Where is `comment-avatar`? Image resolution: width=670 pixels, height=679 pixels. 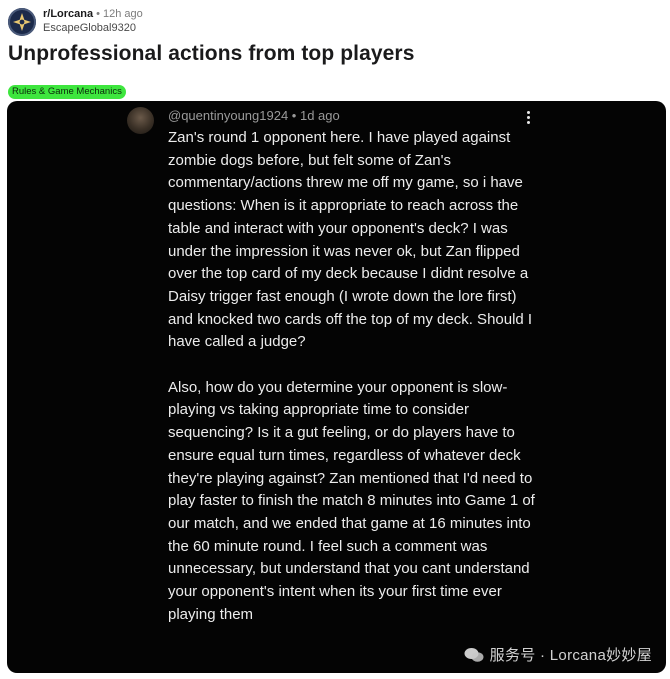 comment-avatar is located at coordinates (140, 120).